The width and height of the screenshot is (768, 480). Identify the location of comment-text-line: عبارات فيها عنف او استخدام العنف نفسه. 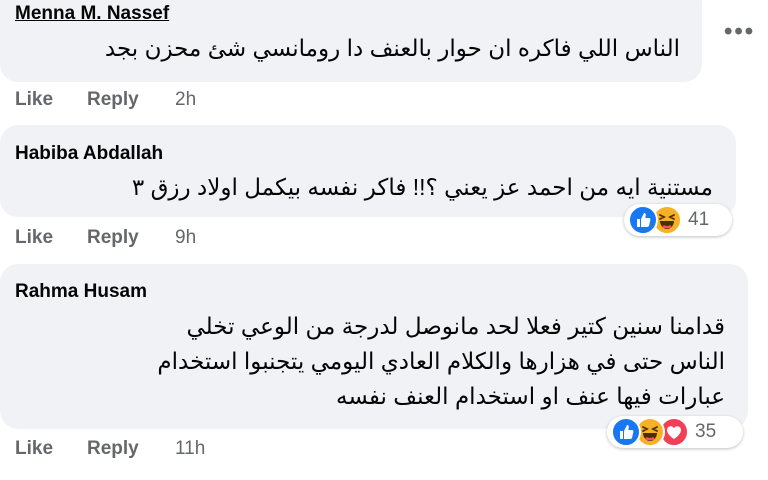
(530, 396).